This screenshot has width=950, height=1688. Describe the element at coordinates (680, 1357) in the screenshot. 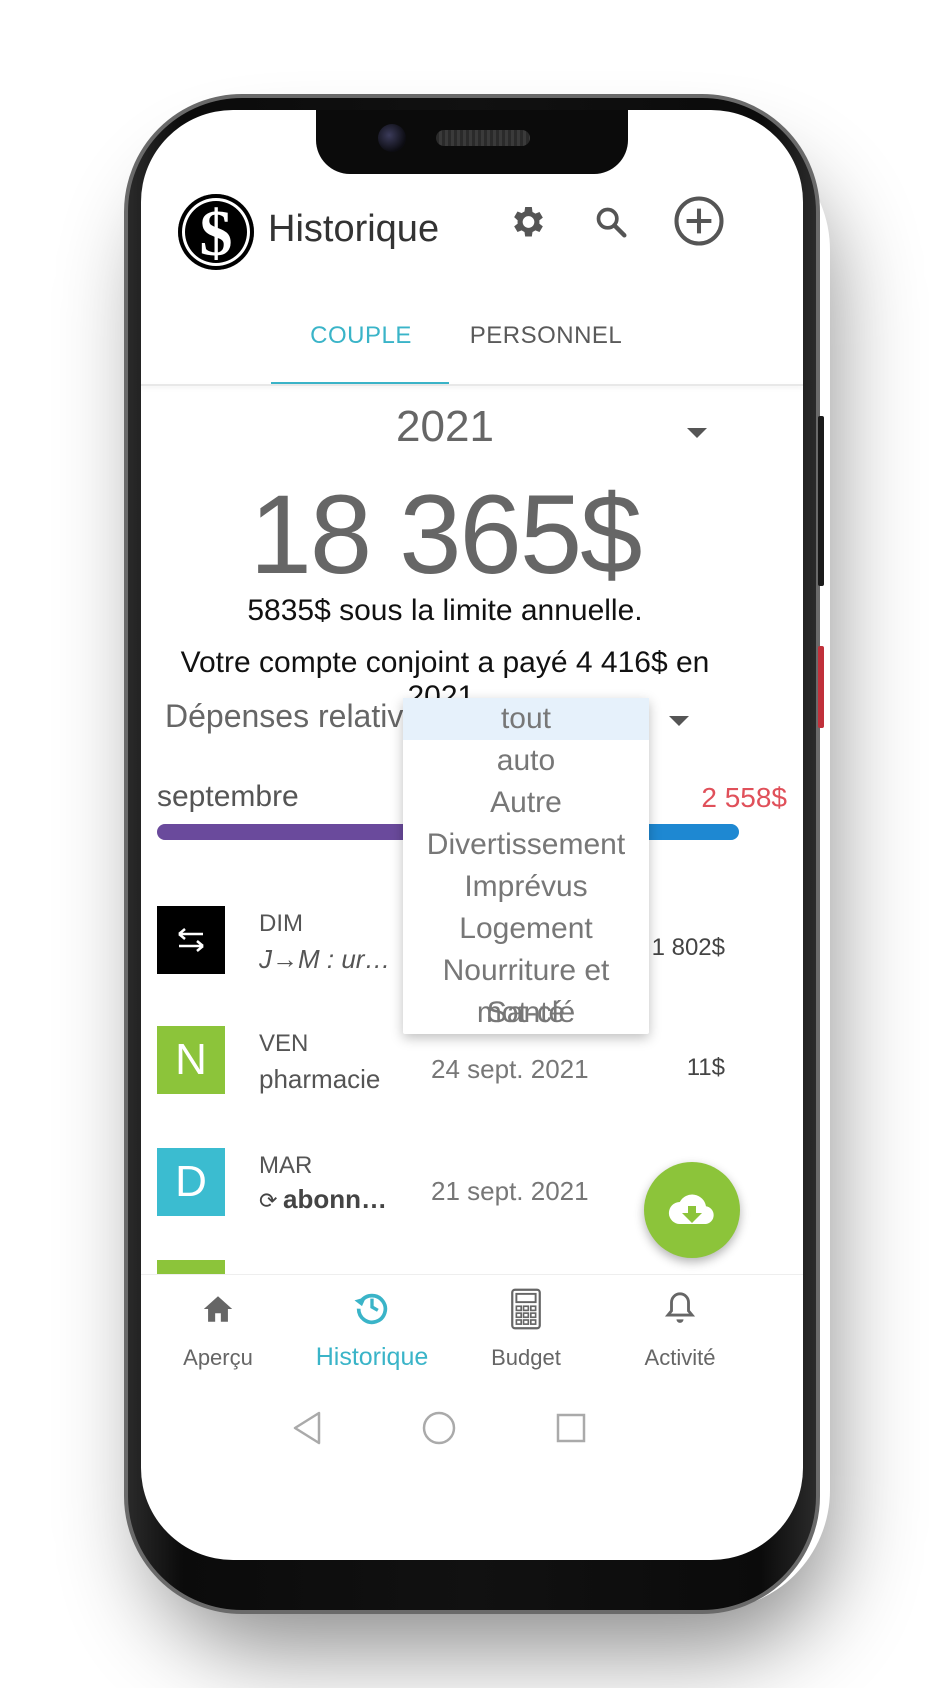

I see `nav-label: Activité` at that location.